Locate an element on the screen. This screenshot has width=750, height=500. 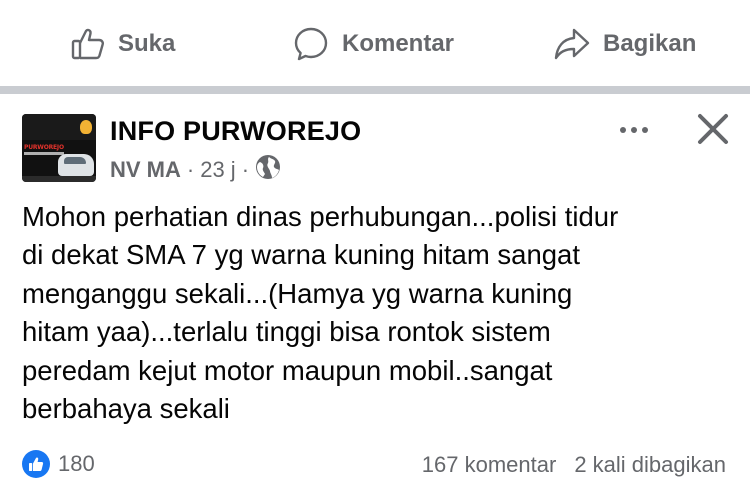
comment-count: 167 komentar is located at coordinates (489, 465).